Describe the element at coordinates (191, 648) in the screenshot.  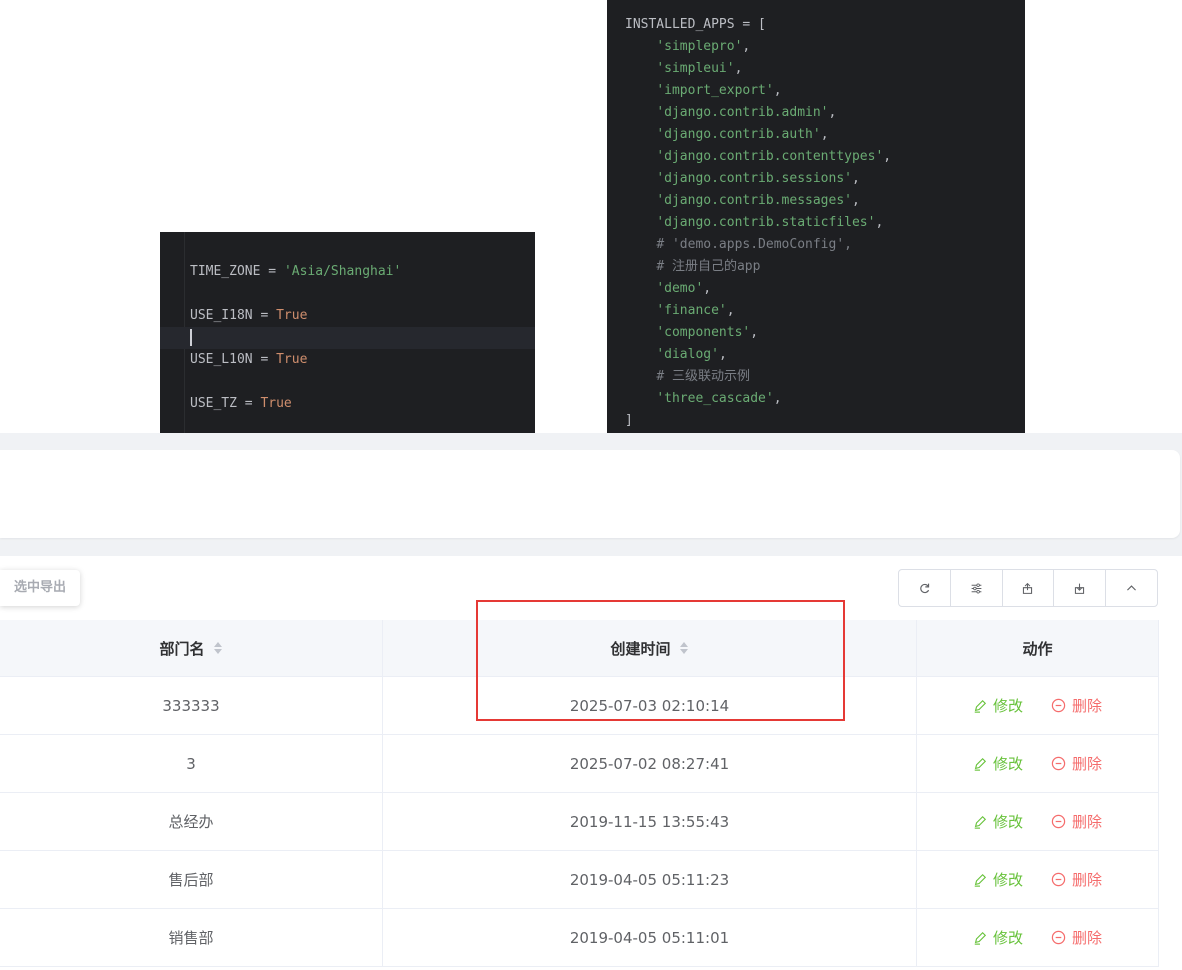
I see `header-department: 部门名` at that location.